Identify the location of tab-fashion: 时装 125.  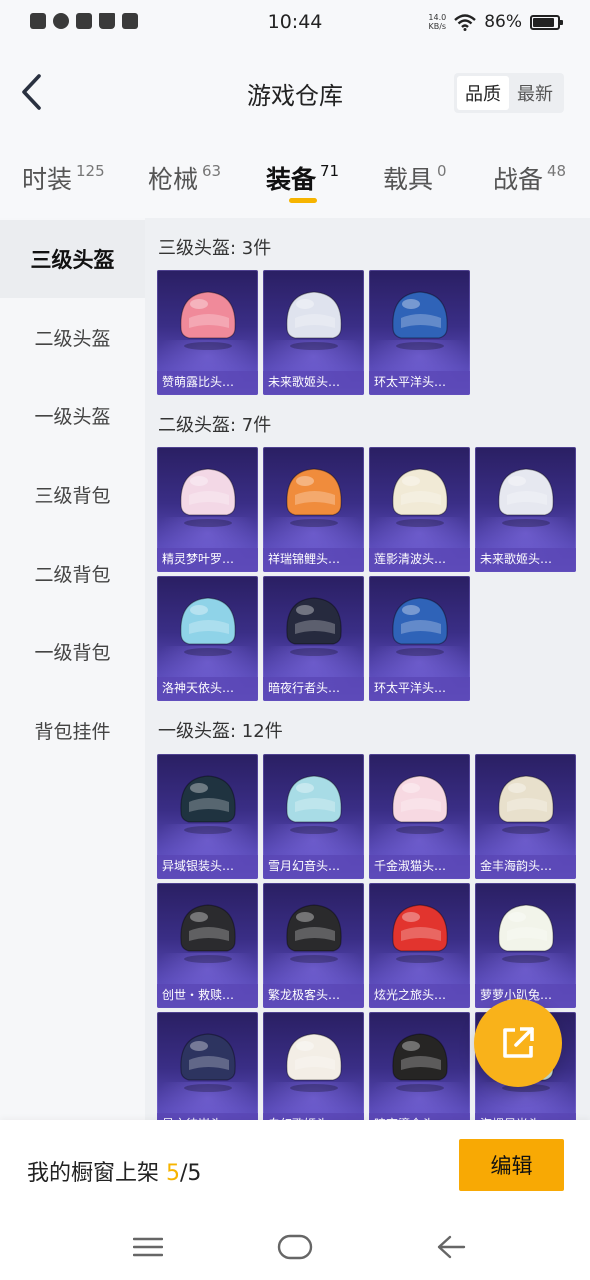
(63, 178).